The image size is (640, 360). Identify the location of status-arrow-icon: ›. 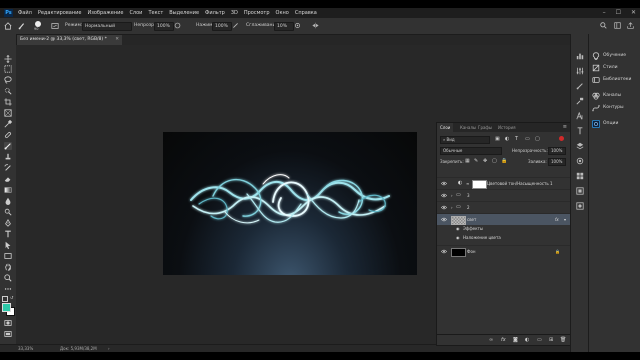
(109, 348).